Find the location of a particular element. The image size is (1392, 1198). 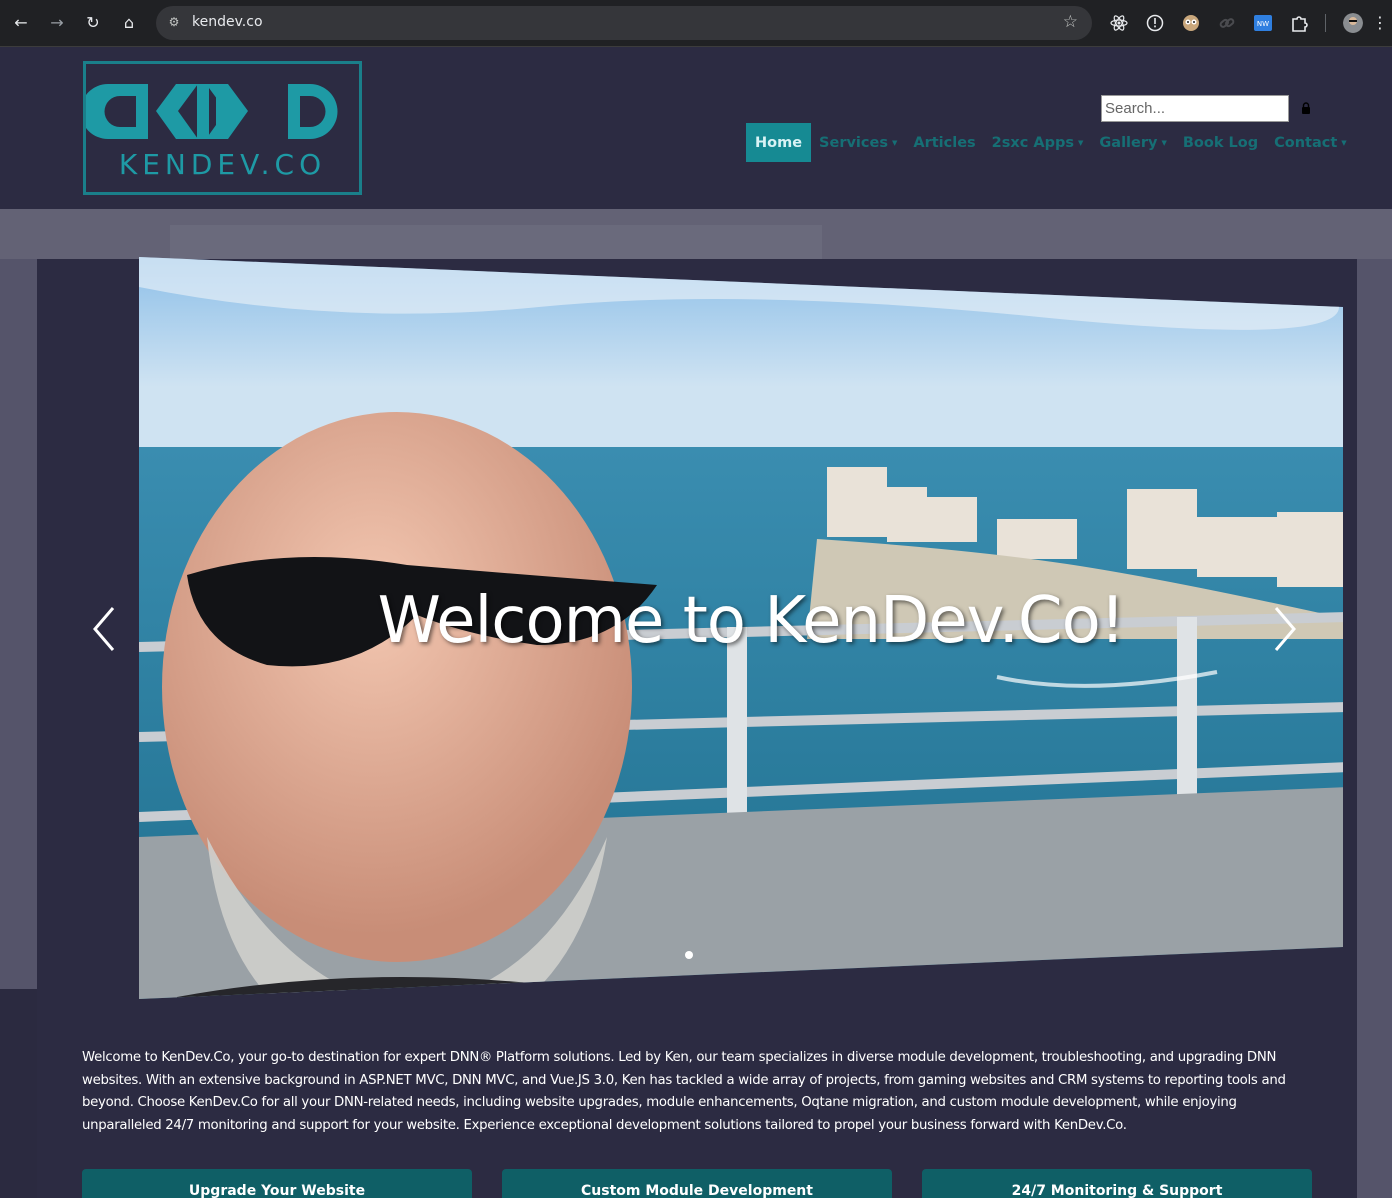

back-icon: ← is located at coordinates (21, 23).